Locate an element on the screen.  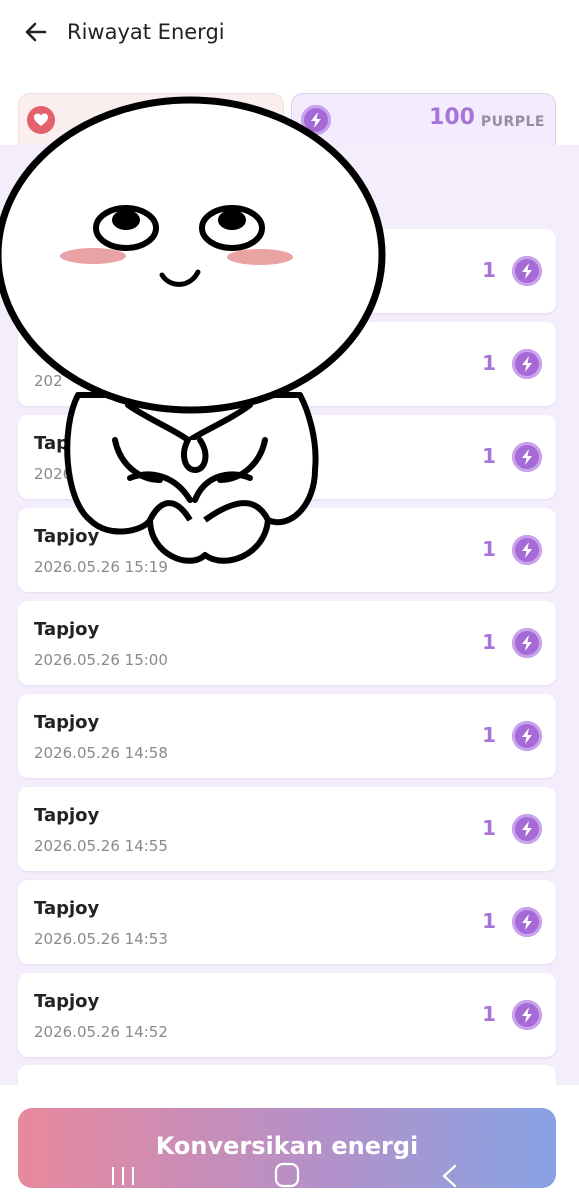
row-date: 2026.05.26 15:00 is located at coordinates (101, 660).